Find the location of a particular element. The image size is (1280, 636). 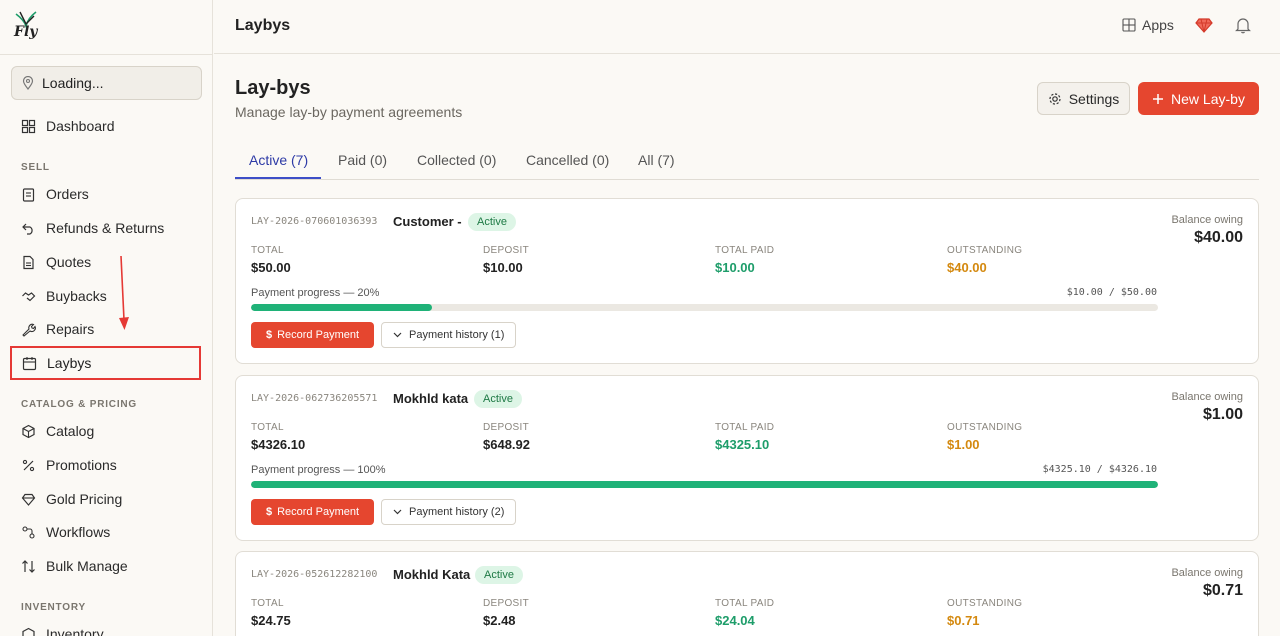

workflow-icon is located at coordinates (28, 532).